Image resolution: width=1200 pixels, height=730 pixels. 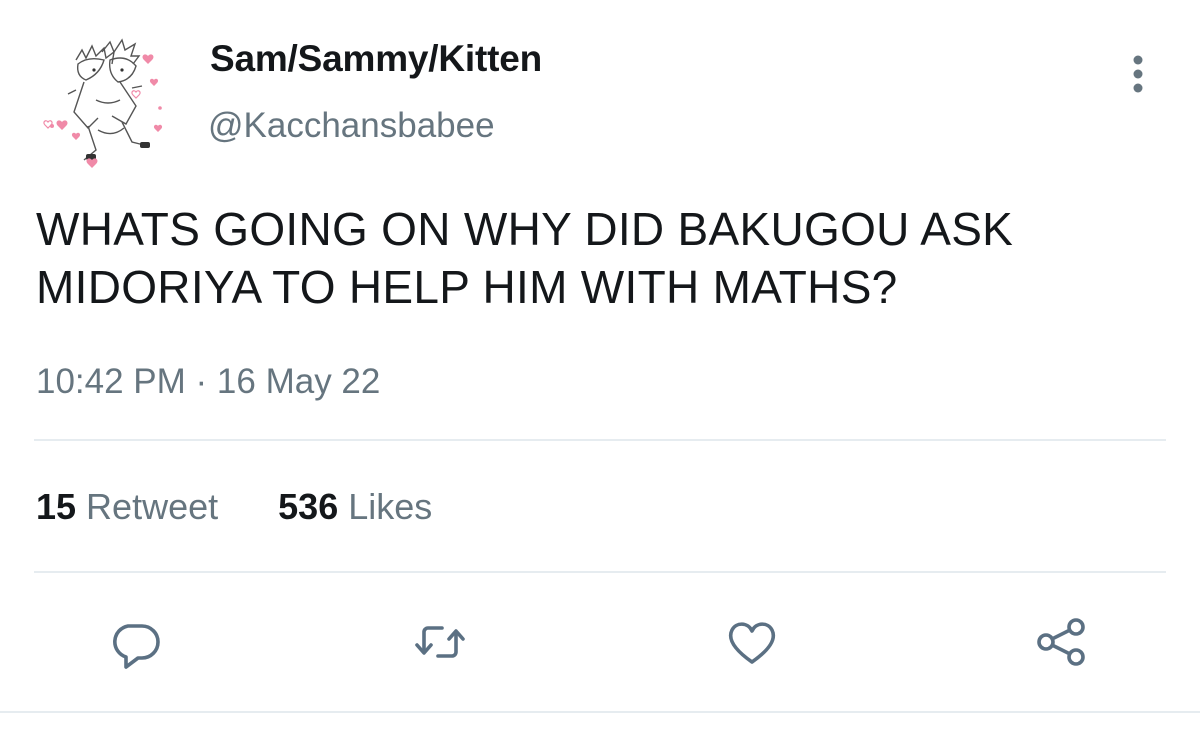 I want to click on more-vertical-icon, so click(x=1138, y=74).